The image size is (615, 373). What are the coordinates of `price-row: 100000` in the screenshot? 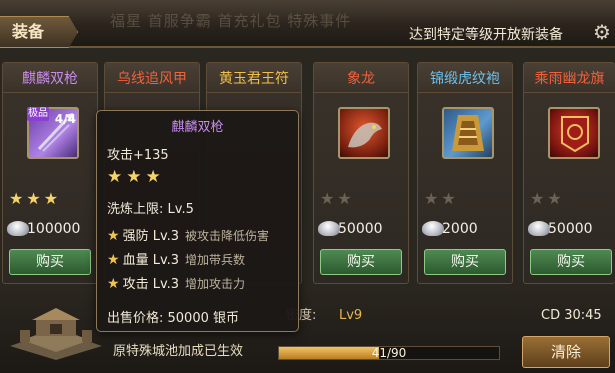 It's located at (52, 229).